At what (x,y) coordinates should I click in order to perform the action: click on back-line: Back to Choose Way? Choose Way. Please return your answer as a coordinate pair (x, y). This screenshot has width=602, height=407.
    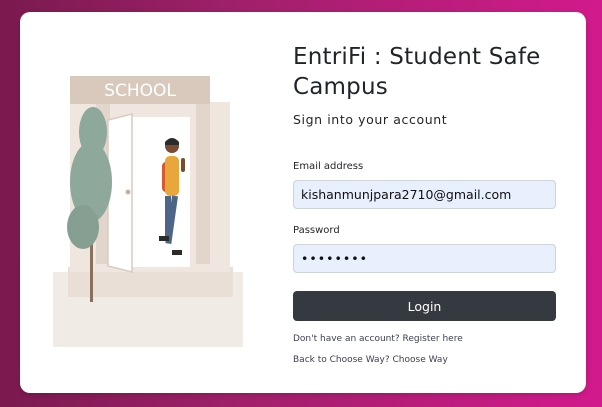
    Looking at the image, I should click on (370, 360).